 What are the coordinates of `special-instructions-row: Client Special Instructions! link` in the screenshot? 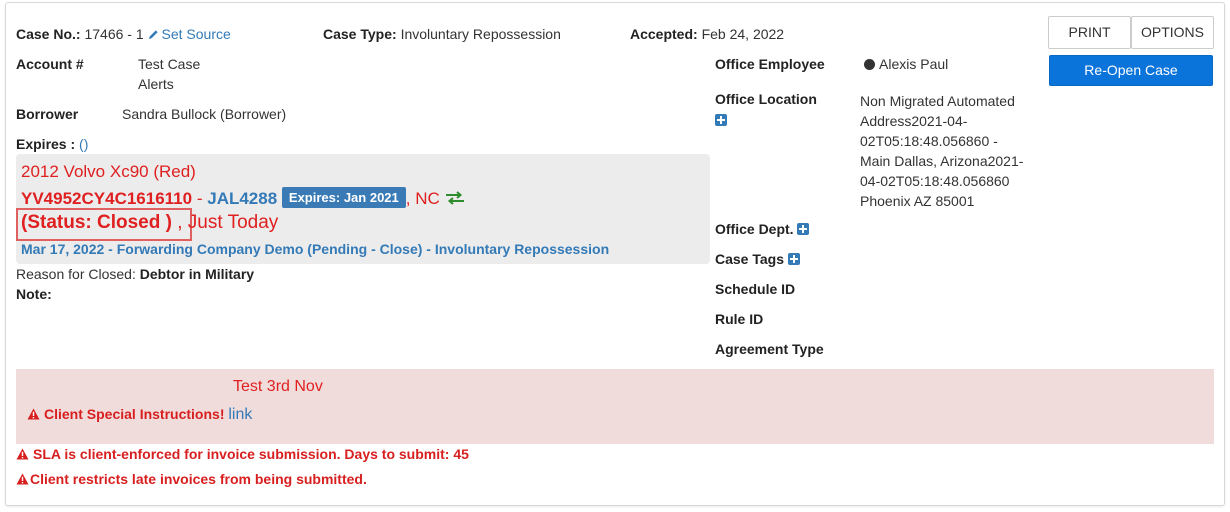 It's located at (139, 415).